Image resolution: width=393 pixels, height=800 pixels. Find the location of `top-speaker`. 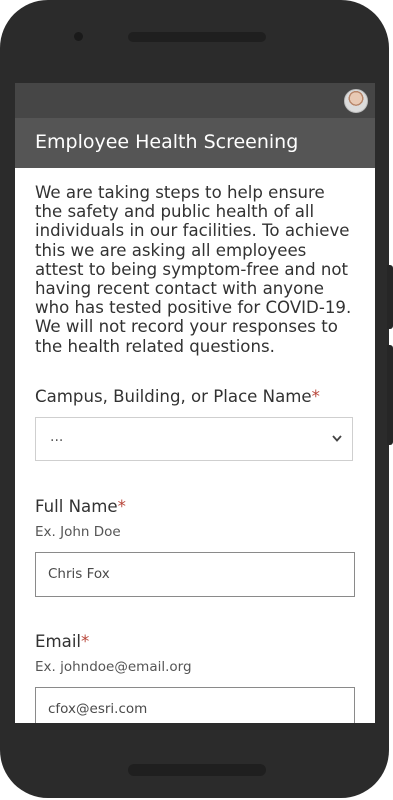

top-speaker is located at coordinates (197, 37).